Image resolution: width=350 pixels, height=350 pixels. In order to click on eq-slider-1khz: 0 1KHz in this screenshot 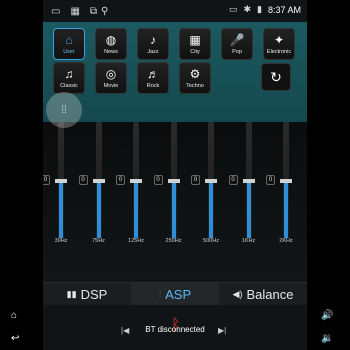, I will do `click(248, 186)`.